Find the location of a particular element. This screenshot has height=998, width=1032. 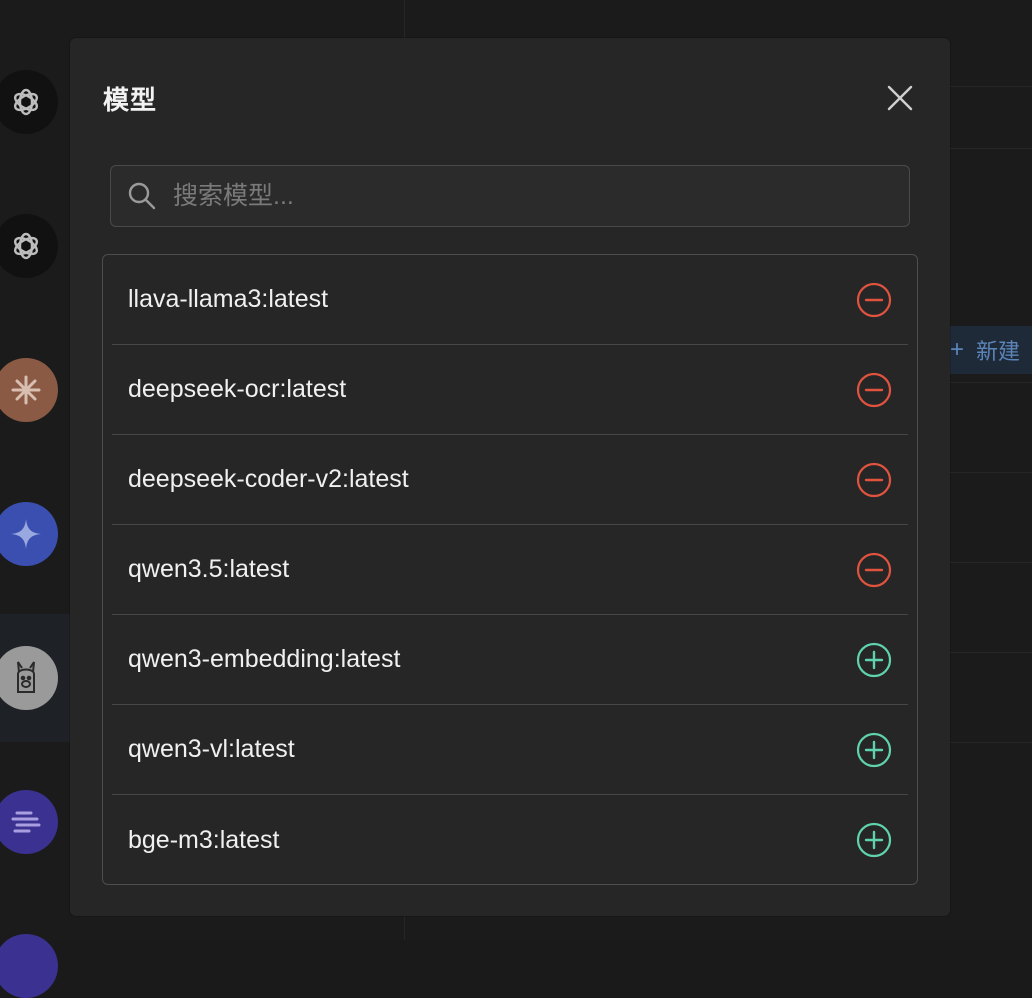

model-name: qwen3.5:latest is located at coordinates (209, 569).